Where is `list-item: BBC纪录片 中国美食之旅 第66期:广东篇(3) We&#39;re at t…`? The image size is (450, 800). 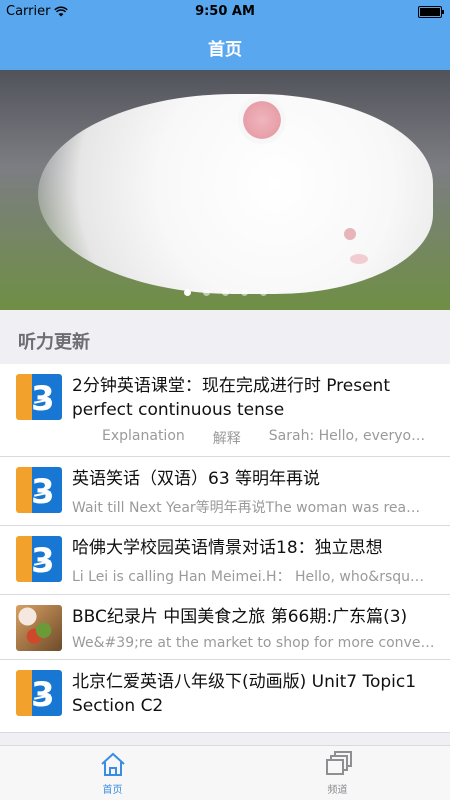 list-item: BBC纪录片 中国美食之旅 第66期:广东篇(3) We&#39;re at t… is located at coordinates (225, 627).